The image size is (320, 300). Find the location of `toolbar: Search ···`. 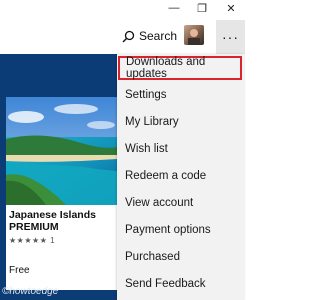

toolbar: Search ··· is located at coordinates (122, 35).